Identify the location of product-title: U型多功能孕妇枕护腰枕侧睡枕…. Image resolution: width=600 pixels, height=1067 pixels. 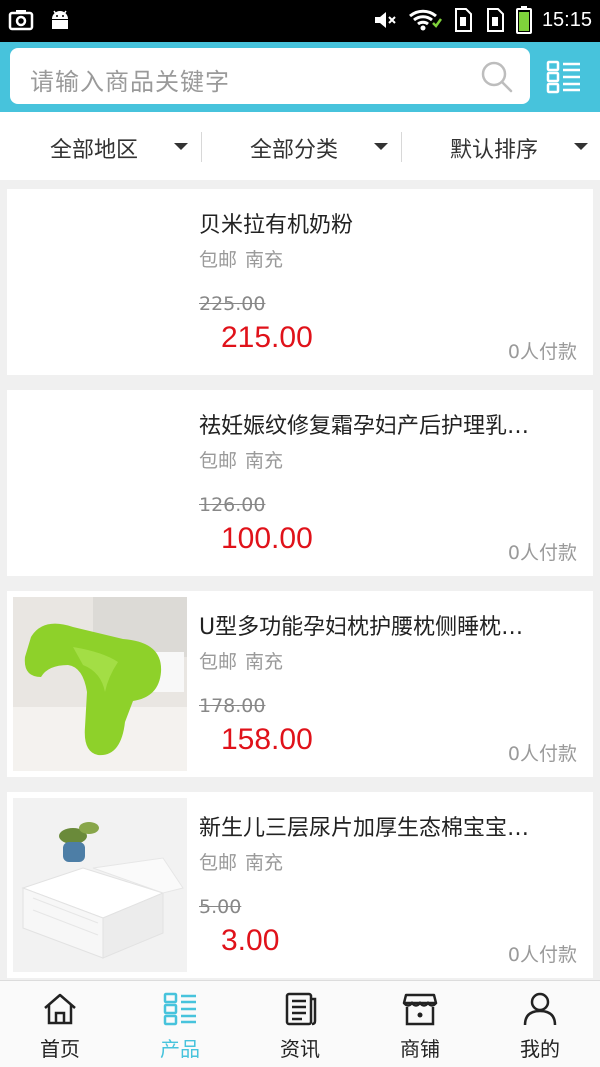
(361, 627).